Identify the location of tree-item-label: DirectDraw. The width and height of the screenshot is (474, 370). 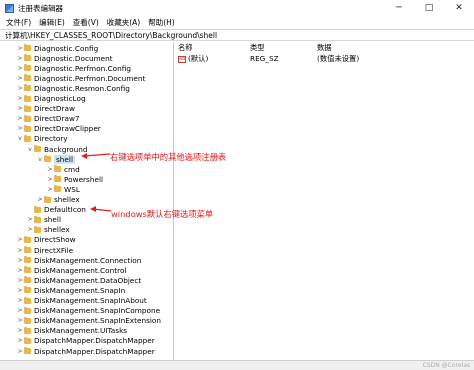
(54, 109).